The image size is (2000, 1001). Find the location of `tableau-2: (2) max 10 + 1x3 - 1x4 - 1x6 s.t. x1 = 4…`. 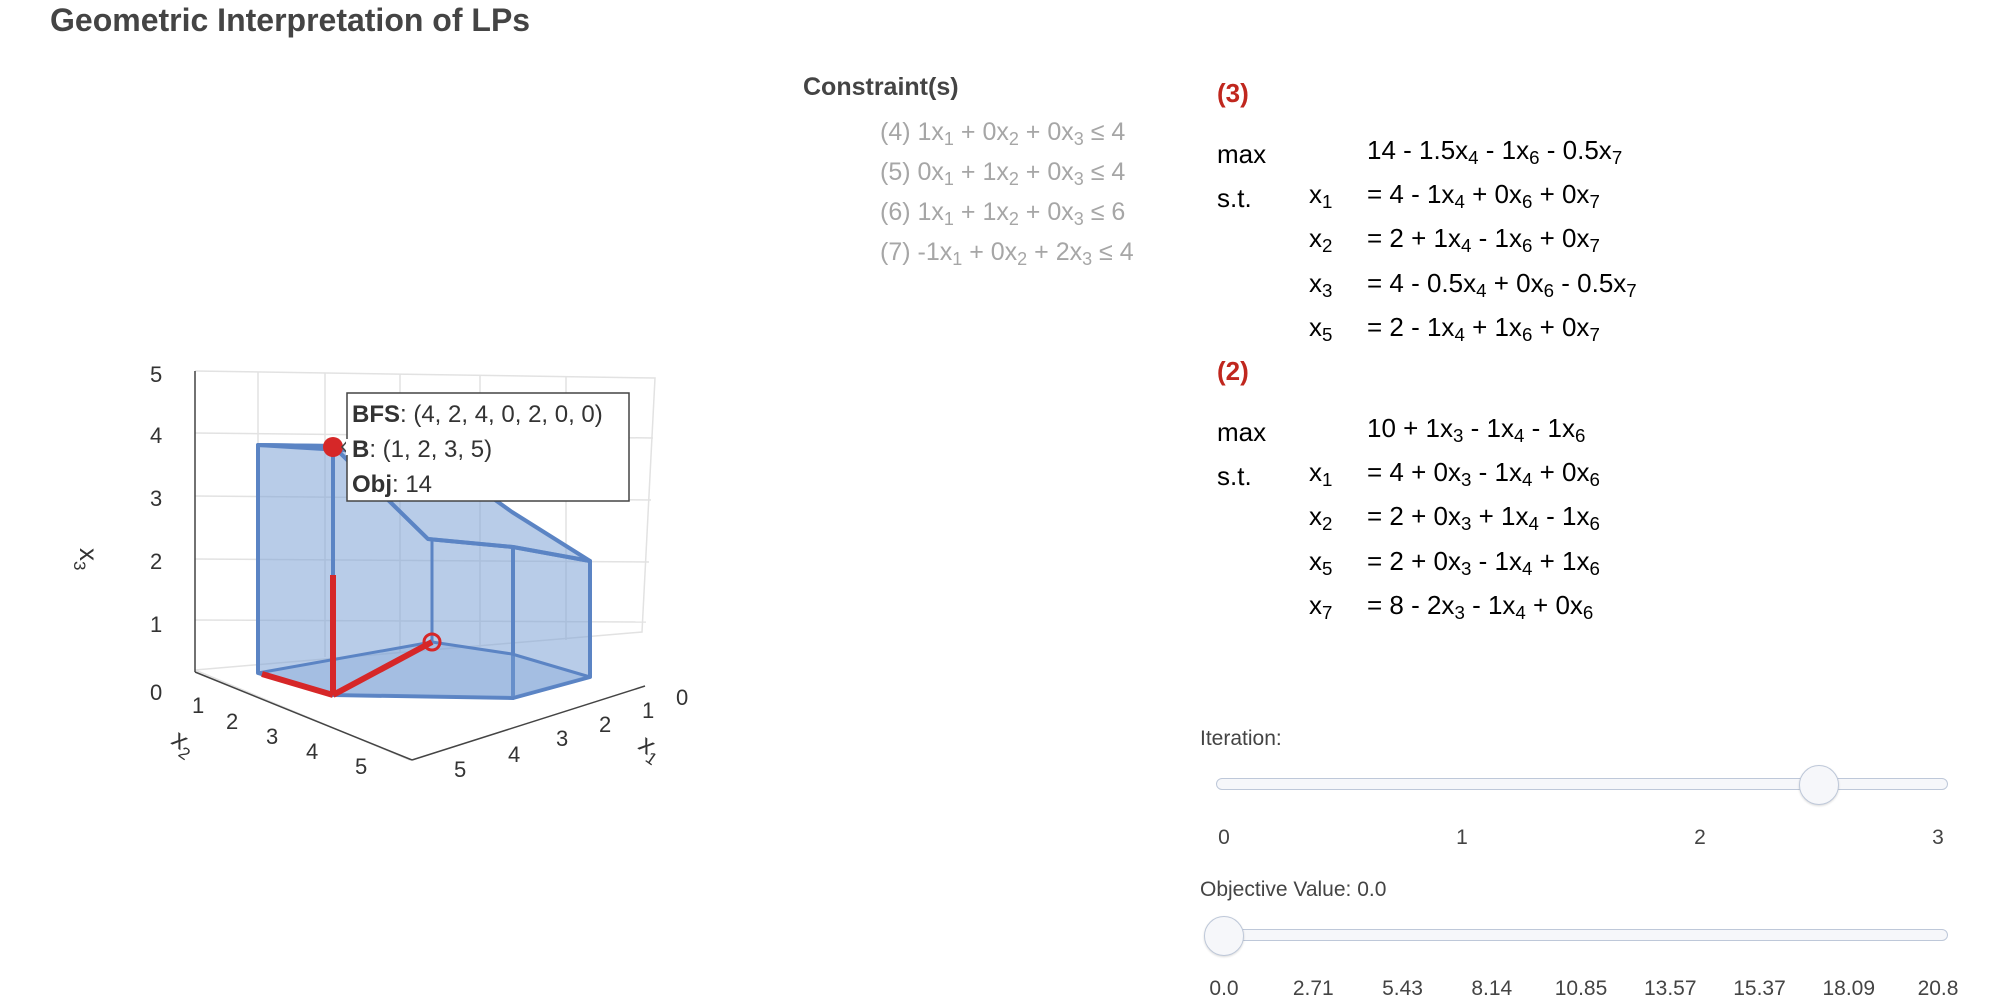

tableau-2: (2) max 10 + 1x3 - 1x4 - 1x6 s.t. x1 = 4… is located at coordinates (1408, 493).